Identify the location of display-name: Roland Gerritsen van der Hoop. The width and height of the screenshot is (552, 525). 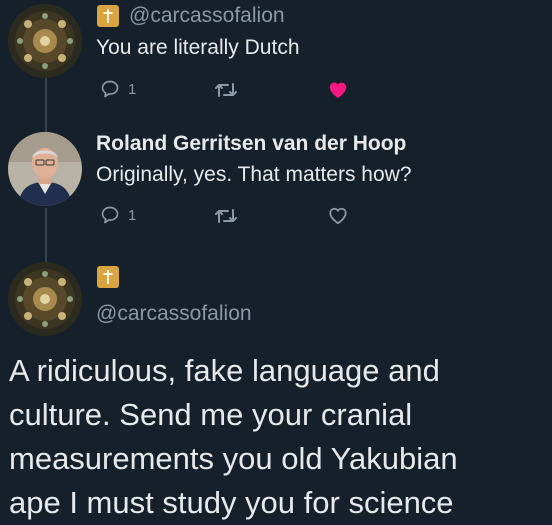
(251, 144).